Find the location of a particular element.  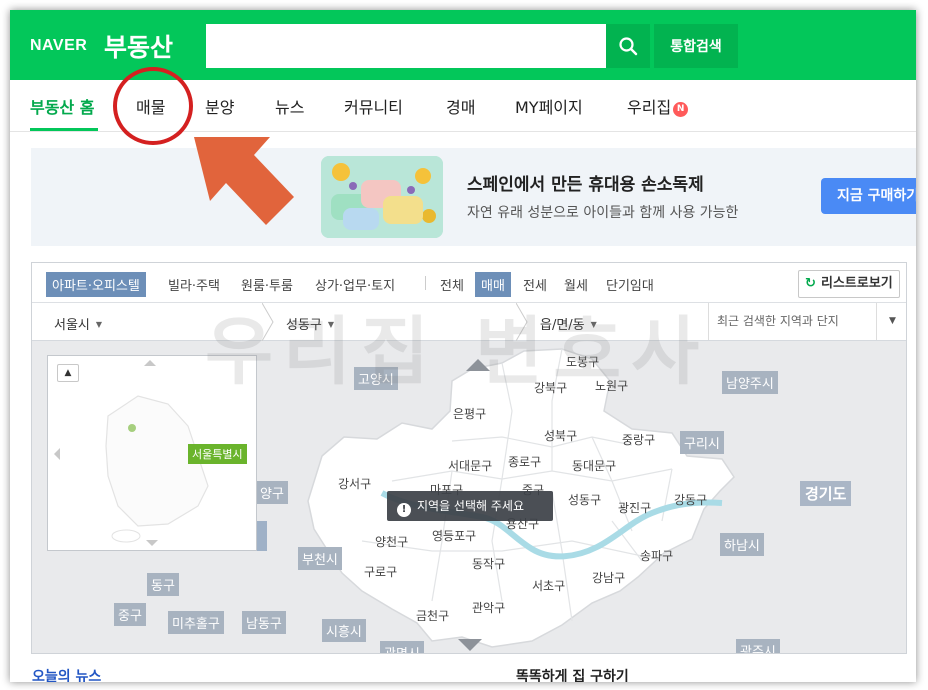

filter-deal-short-term: 단기임대 is located at coordinates (630, 284).